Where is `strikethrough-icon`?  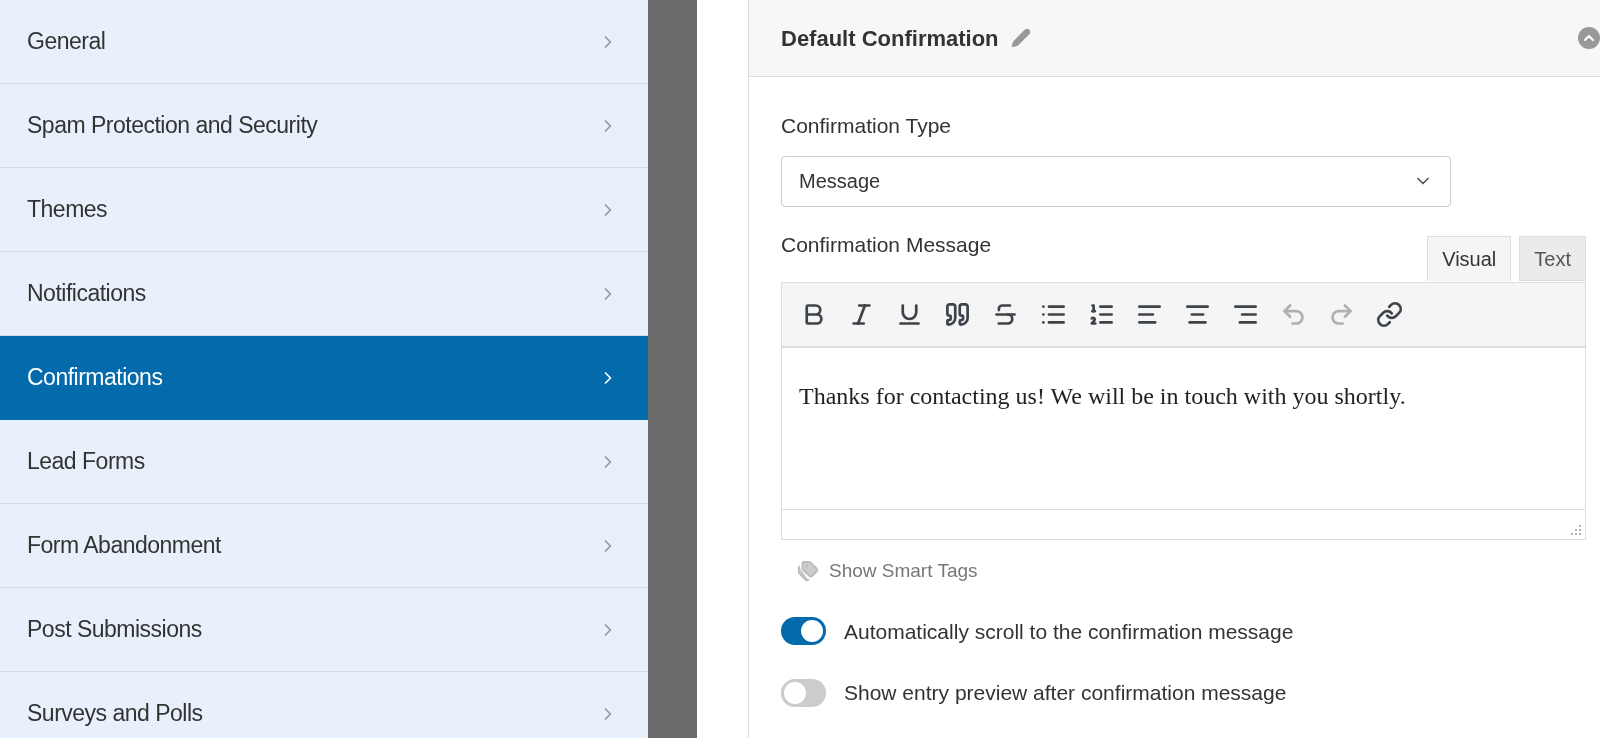 strikethrough-icon is located at coordinates (1005, 314).